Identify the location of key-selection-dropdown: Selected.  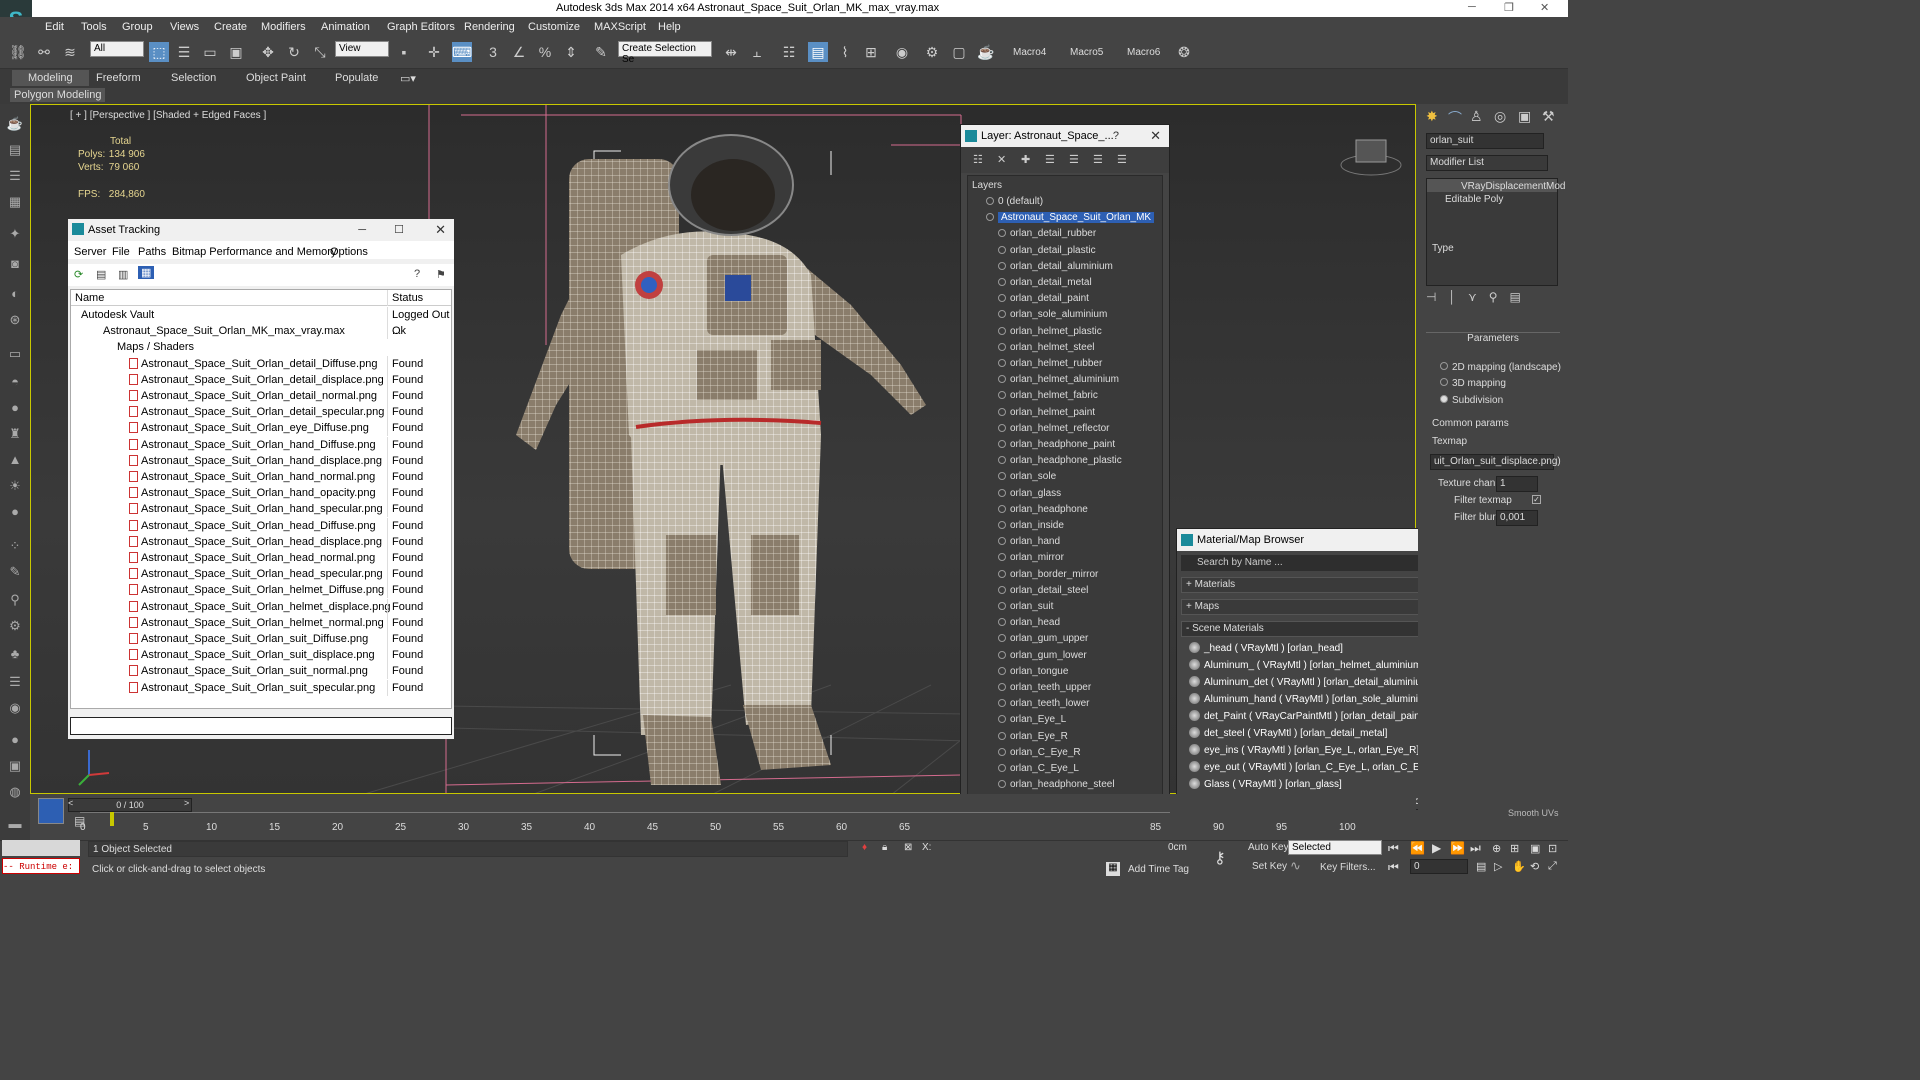
(1335, 847).